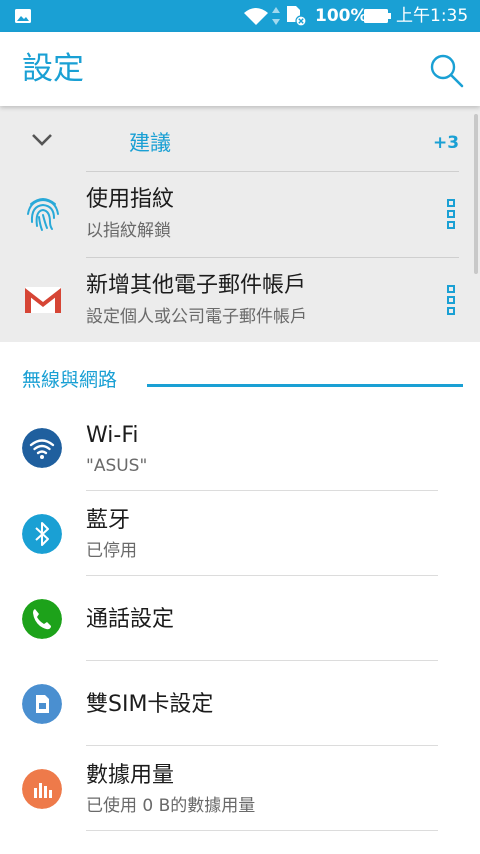 The height and width of the screenshot is (854, 480). Describe the element at coordinates (111, 551) in the screenshot. I see `item-subtitle: 已停用` at that location.